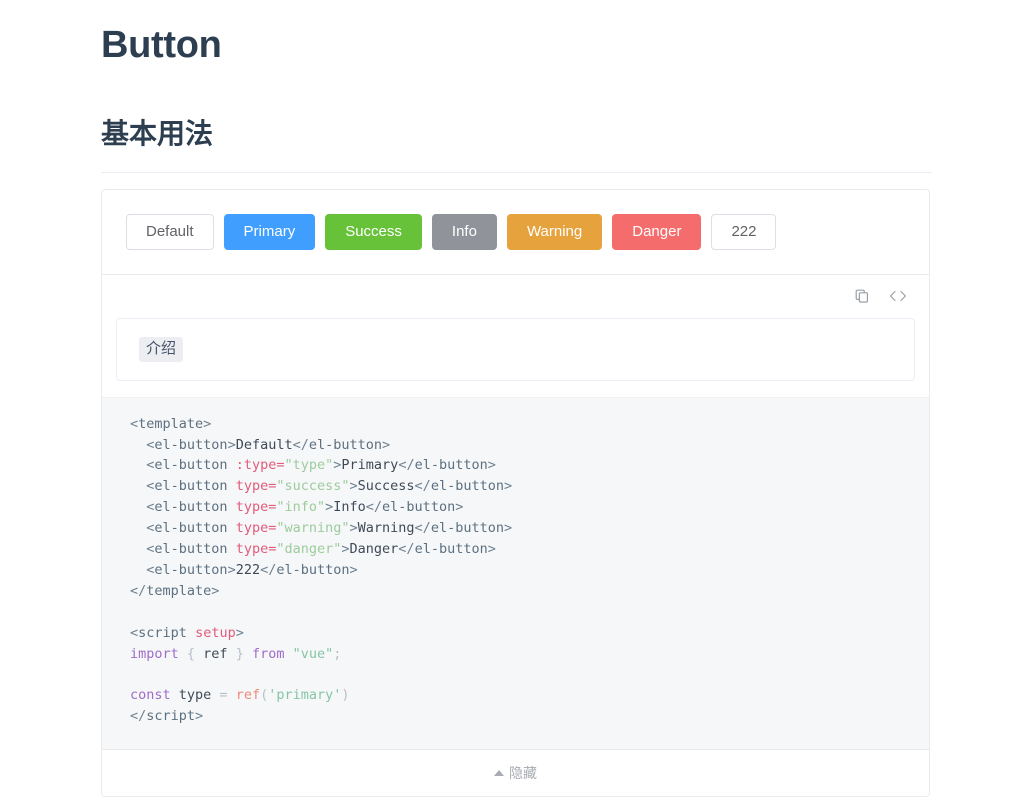 The image size is (1012, 811). What do you see at coordinates (345, 695) in the screenshot?
I see `code-token: )` at bounding box center [345, 695].